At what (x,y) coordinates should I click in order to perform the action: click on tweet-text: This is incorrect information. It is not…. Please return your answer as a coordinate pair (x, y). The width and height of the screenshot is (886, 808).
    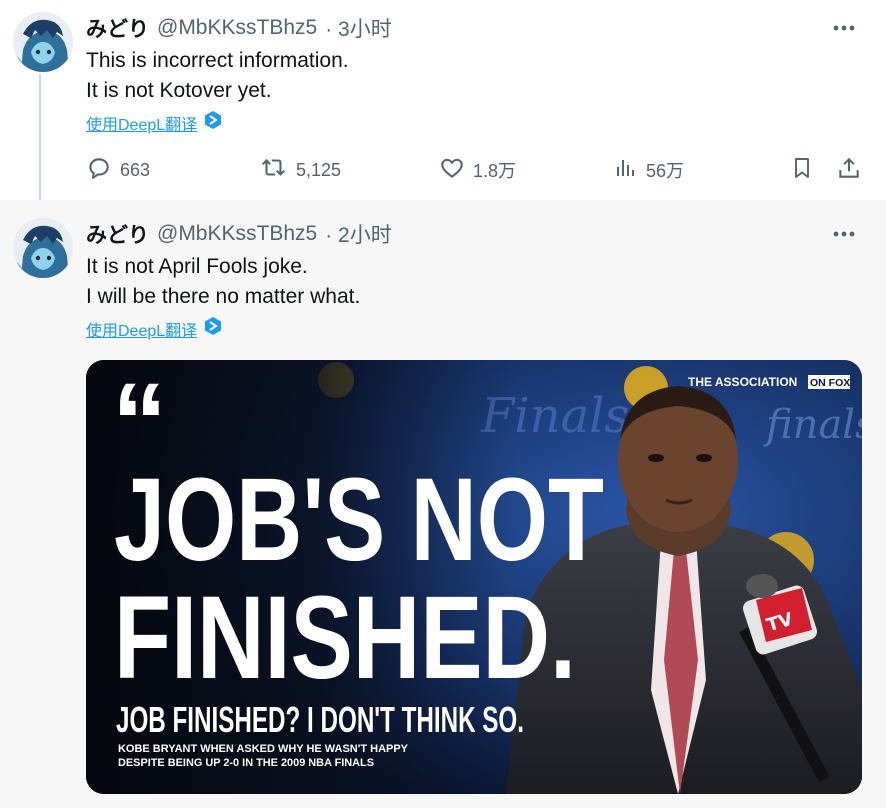
    Looking at the image, I should click on (217, 76).